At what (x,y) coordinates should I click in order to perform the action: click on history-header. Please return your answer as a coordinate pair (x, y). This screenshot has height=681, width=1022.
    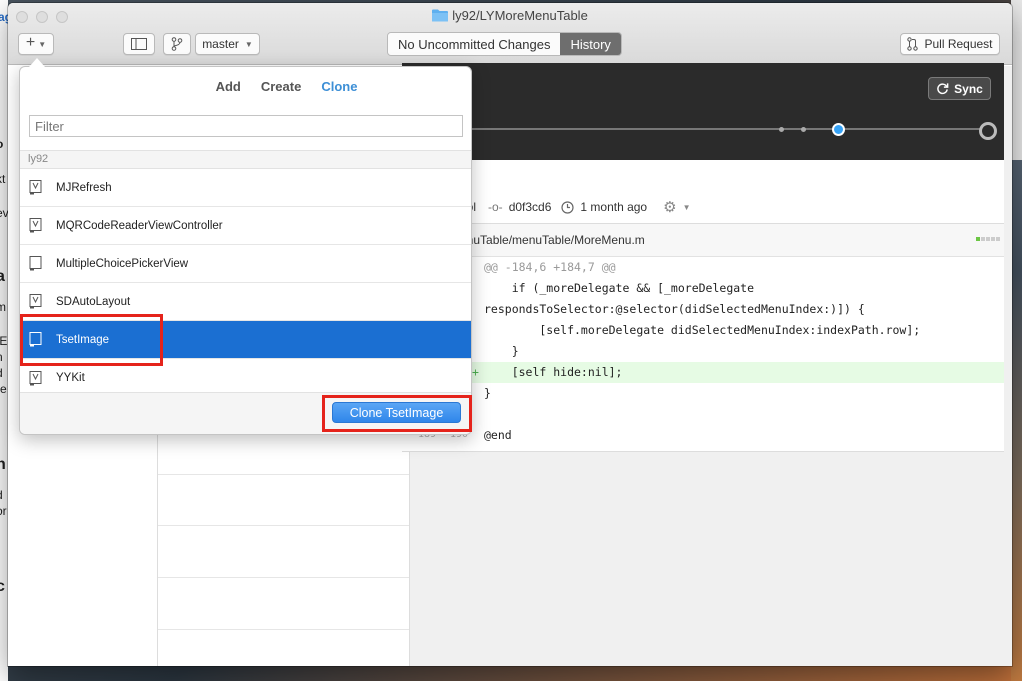
    Looking at the image, I should click on (703, 111).